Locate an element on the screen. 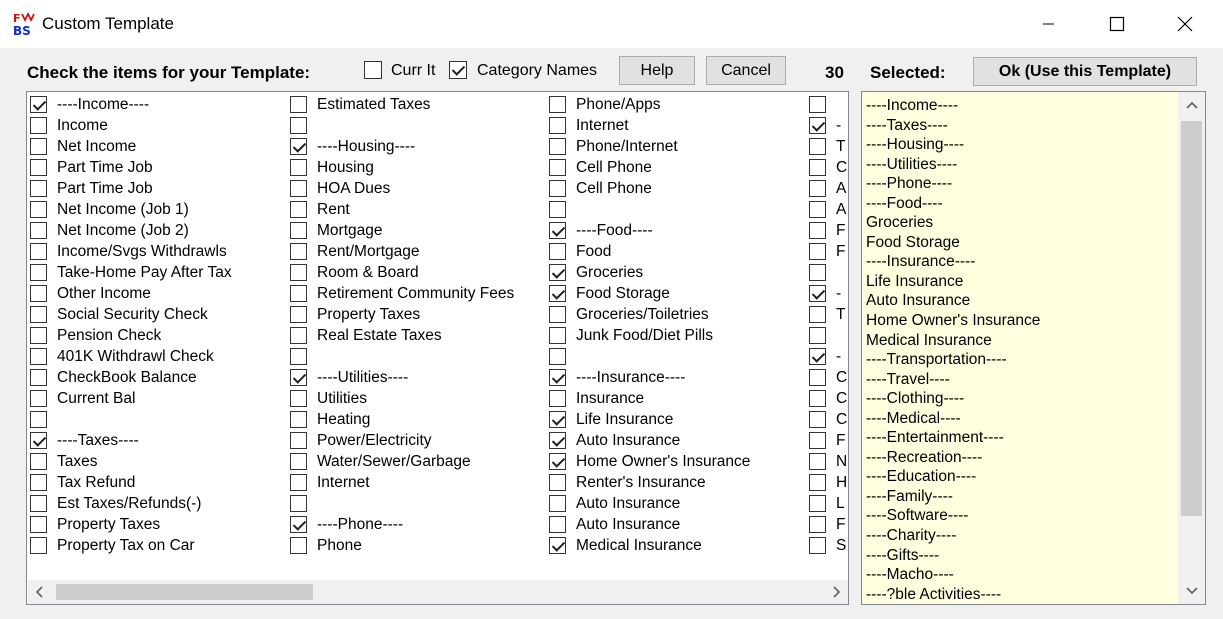 The width and height of the screenshot is (1223, 619). selected-list-item: ----Travel---- is located at coordinates (1021, 380).